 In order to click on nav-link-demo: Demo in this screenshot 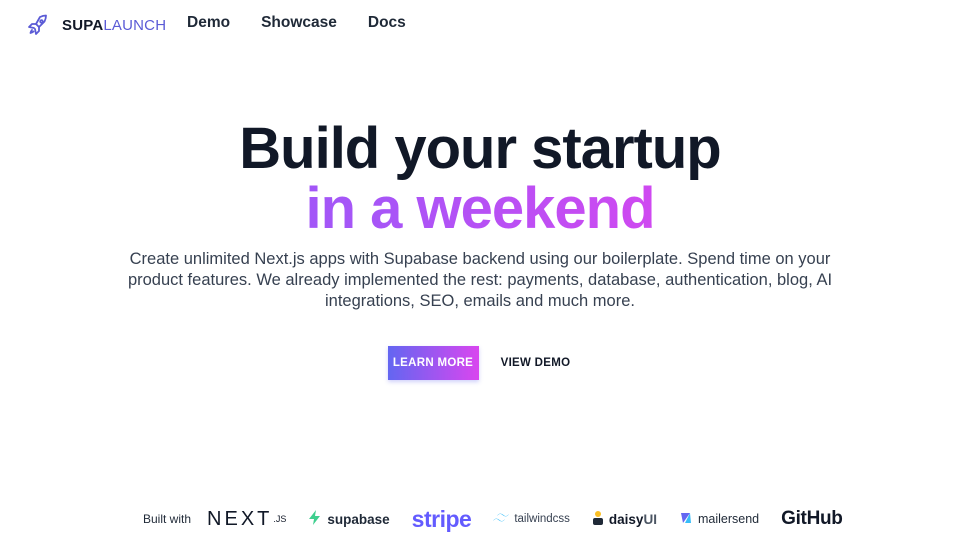, I will do `click(208, 23)`.